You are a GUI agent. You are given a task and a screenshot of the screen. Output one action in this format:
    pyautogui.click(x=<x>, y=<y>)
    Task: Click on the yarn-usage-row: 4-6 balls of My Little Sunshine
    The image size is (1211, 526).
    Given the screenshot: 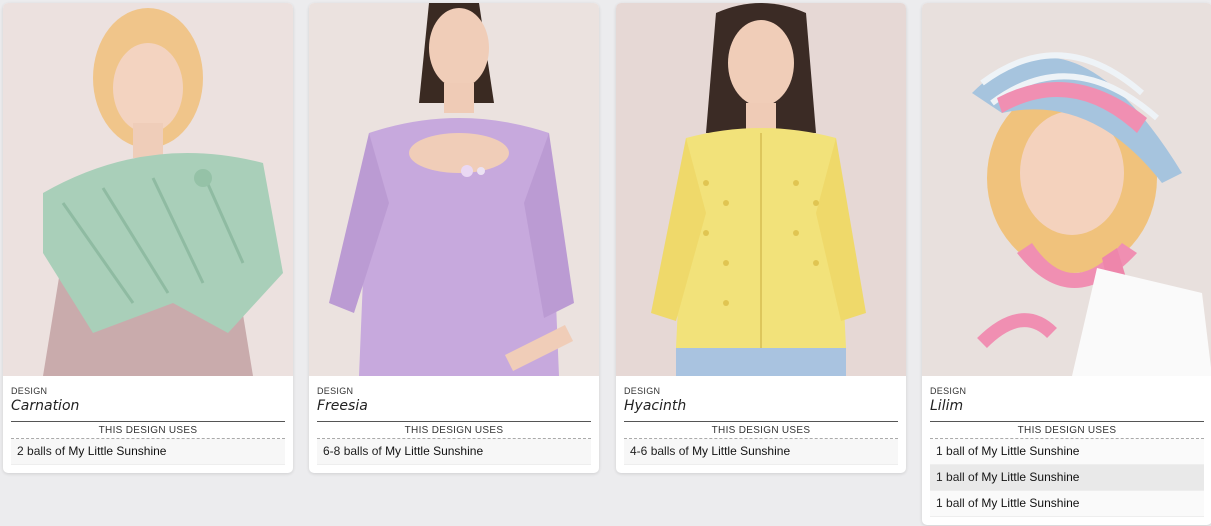 What is the action you would take?
    pyautogui.click(x=761, y=452)
    